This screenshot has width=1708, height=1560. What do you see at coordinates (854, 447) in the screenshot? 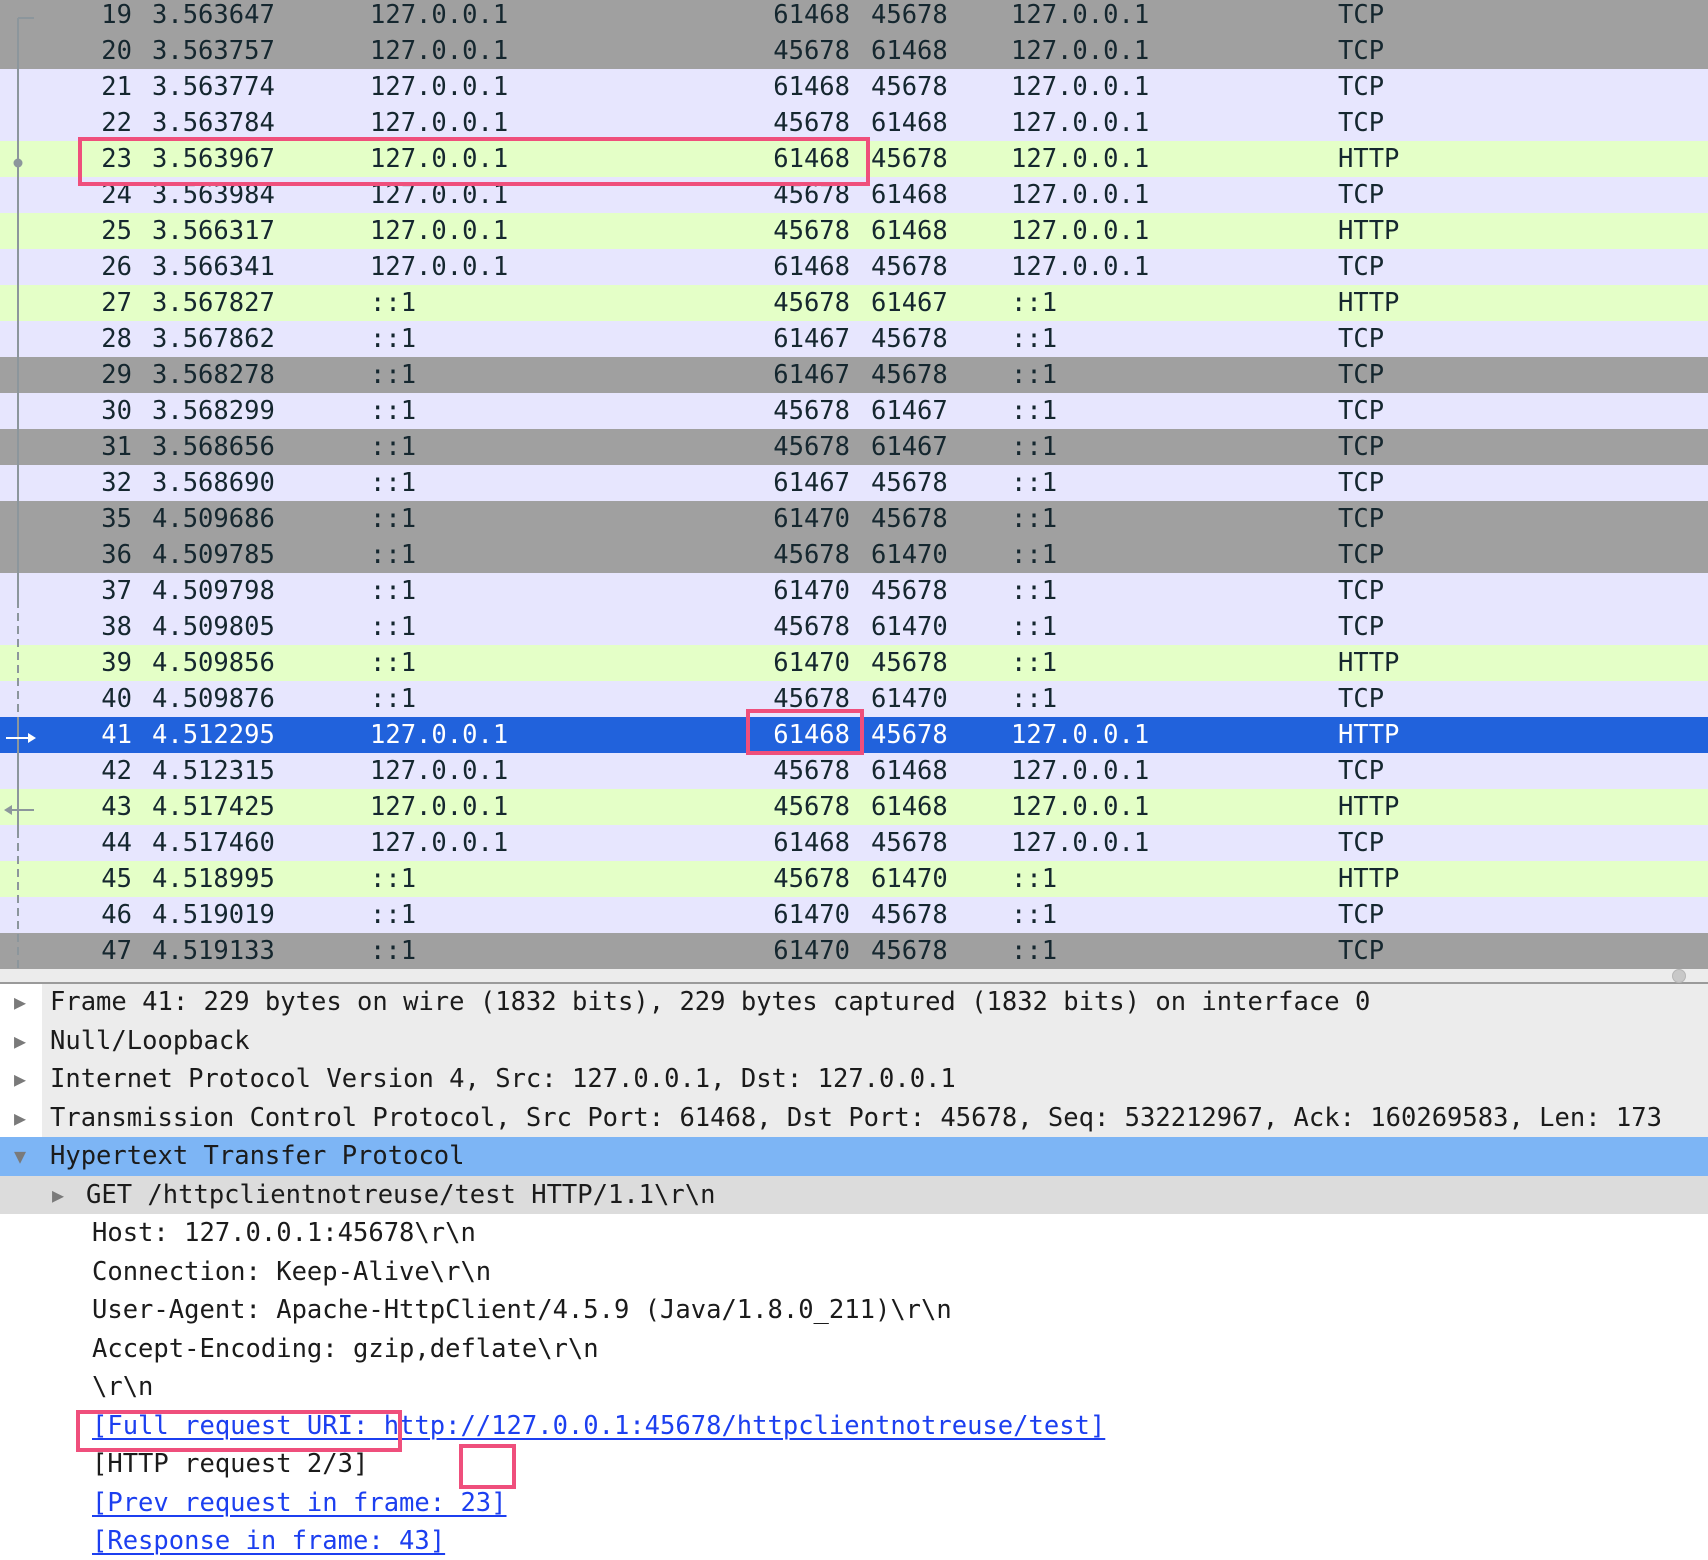
I see `packet-row: 31 3.568656::1 45678 61467::1 TCP` at bounding box center [854, 447].